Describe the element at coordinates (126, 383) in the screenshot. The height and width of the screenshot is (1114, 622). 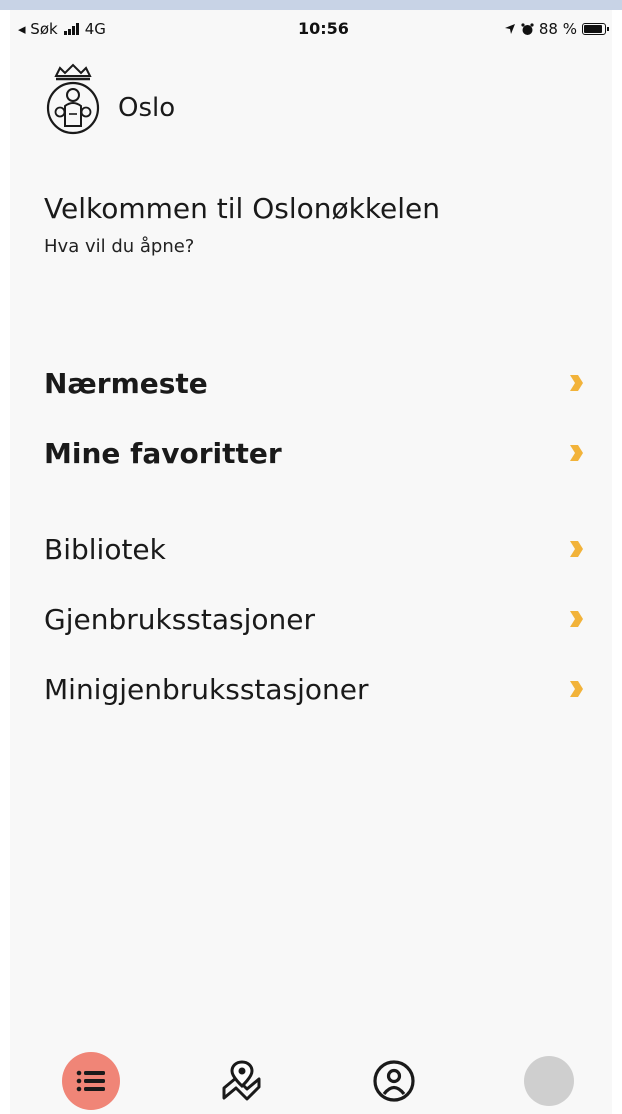
I see `menu-item-label: Nærmeste` at that location.